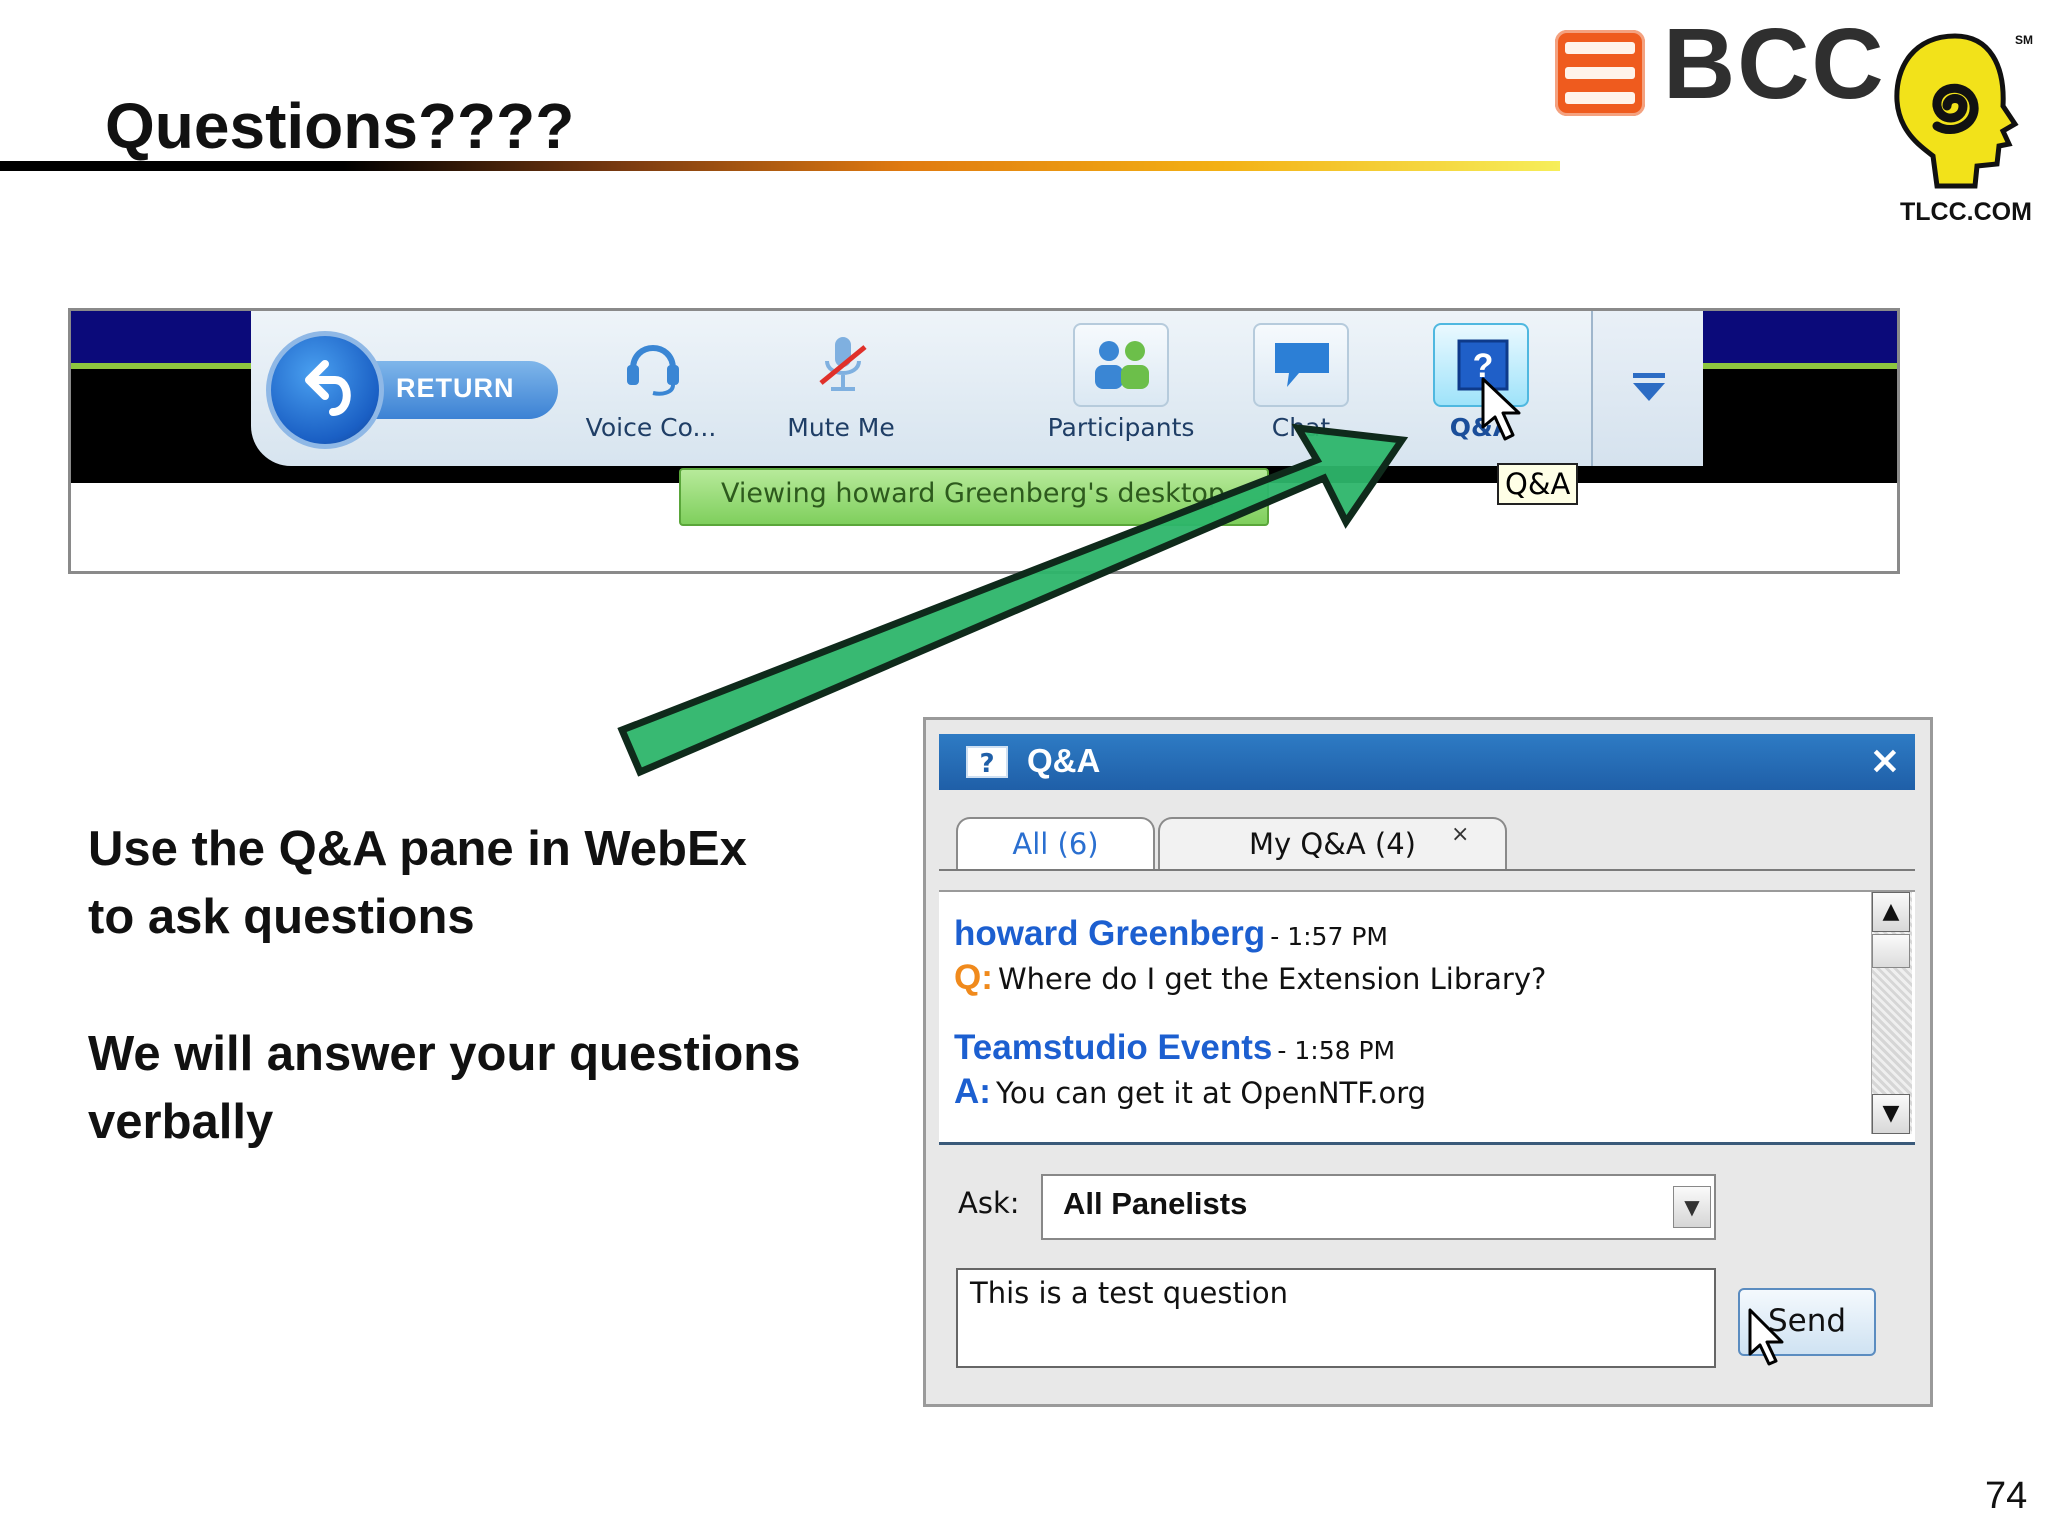 The height and width of the screenshot is (1536, 2048). What do you see at coordinates (1155, 1203) in the screenshot?
I see `ask-recipient-value: All Panelists` at bounding box center [1155, 1203].